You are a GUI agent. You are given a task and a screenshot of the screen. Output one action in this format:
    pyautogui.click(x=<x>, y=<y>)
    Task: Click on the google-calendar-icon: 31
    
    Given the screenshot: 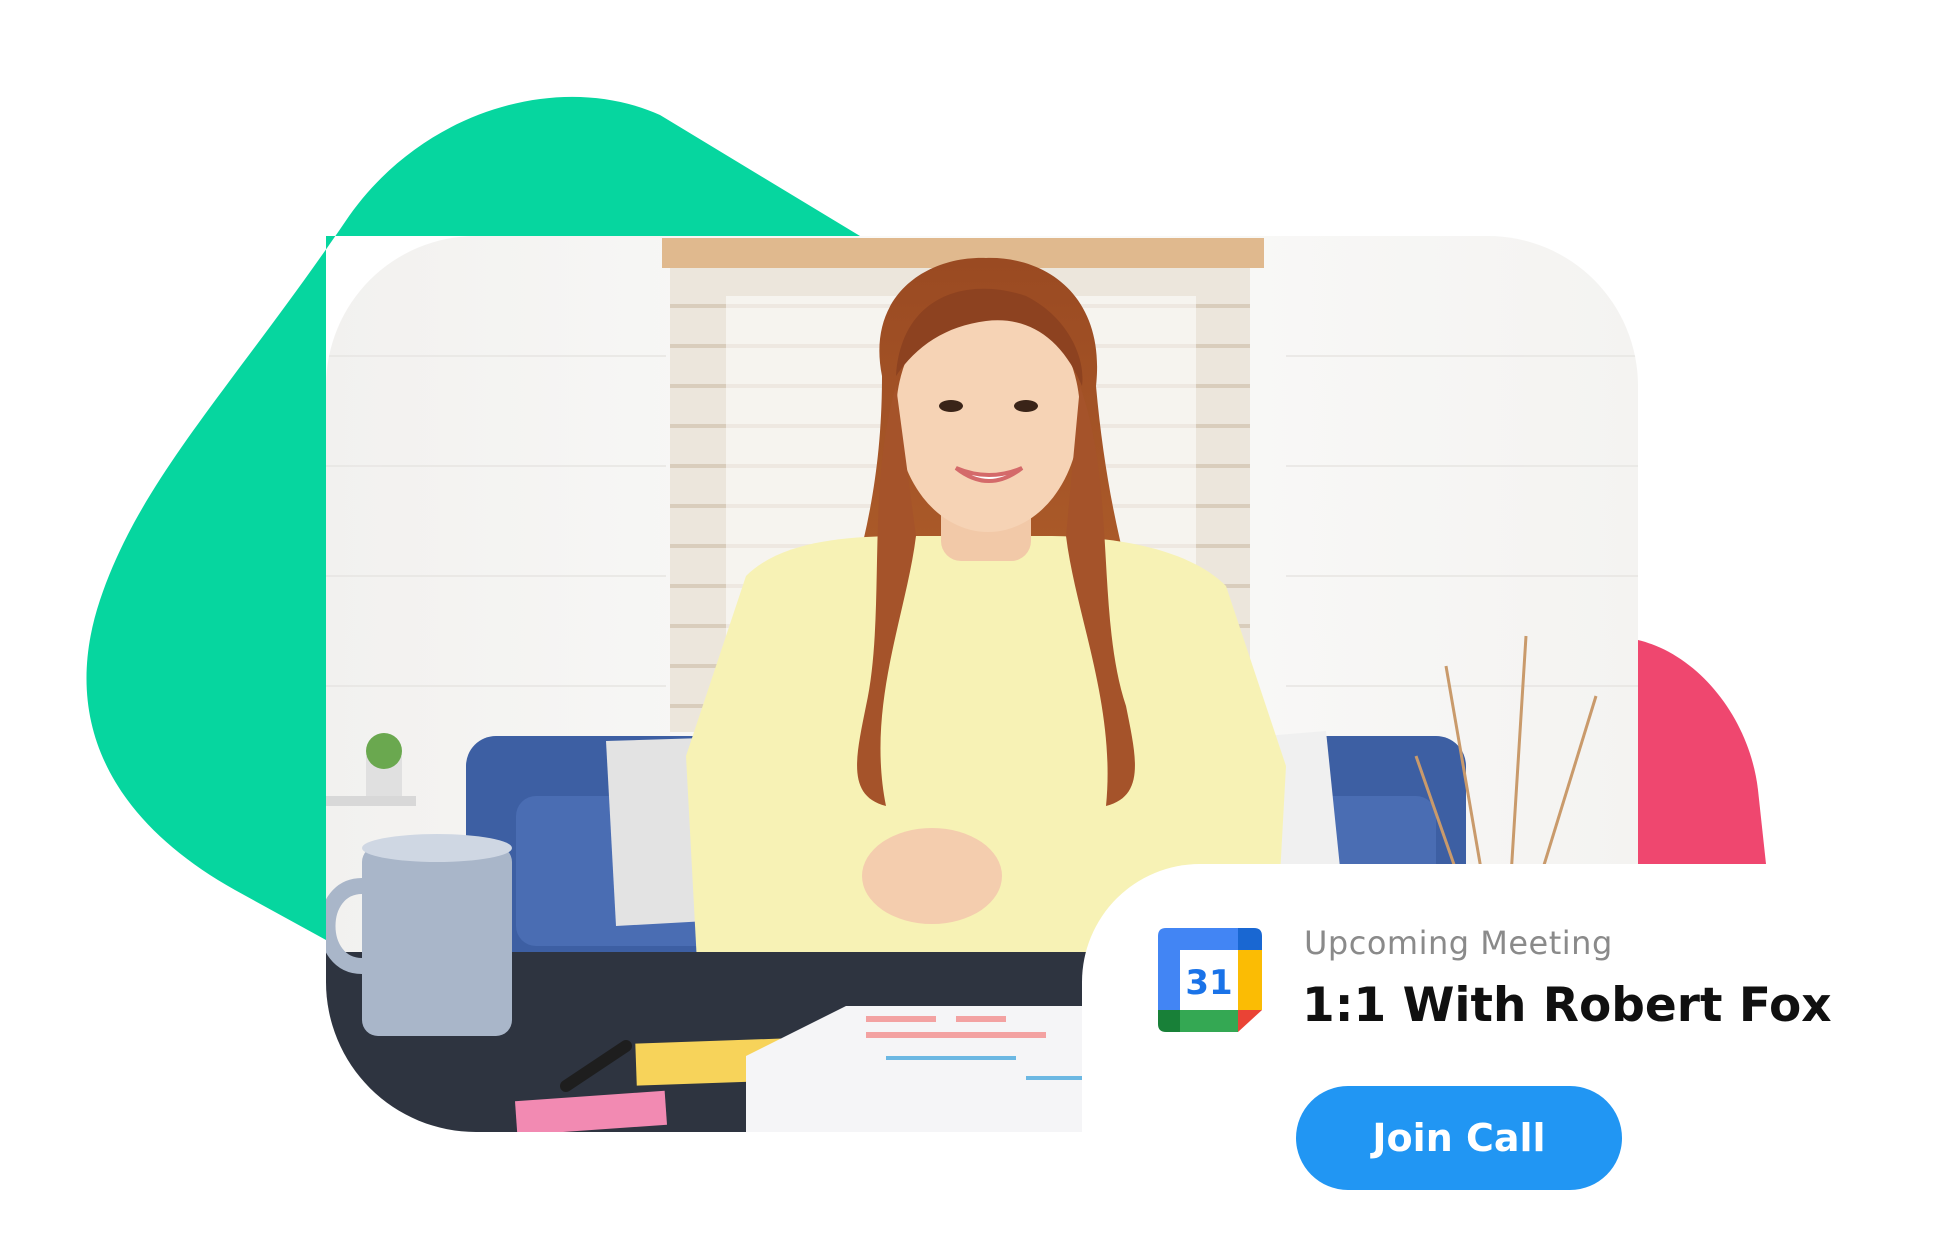 What is the action you would take?
    pyautogui.click(x=1210, y=980)
    